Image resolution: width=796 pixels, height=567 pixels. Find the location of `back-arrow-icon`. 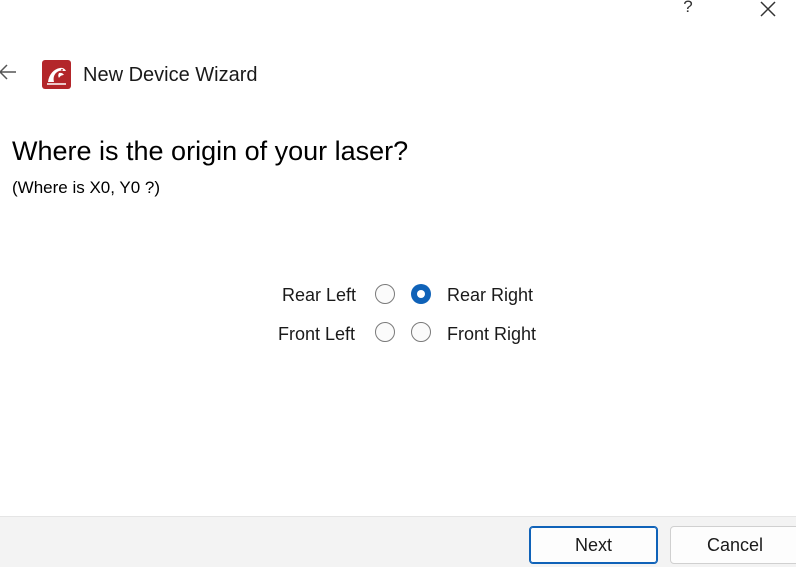

back-arrow-icon is located at coordinates (8, 72).